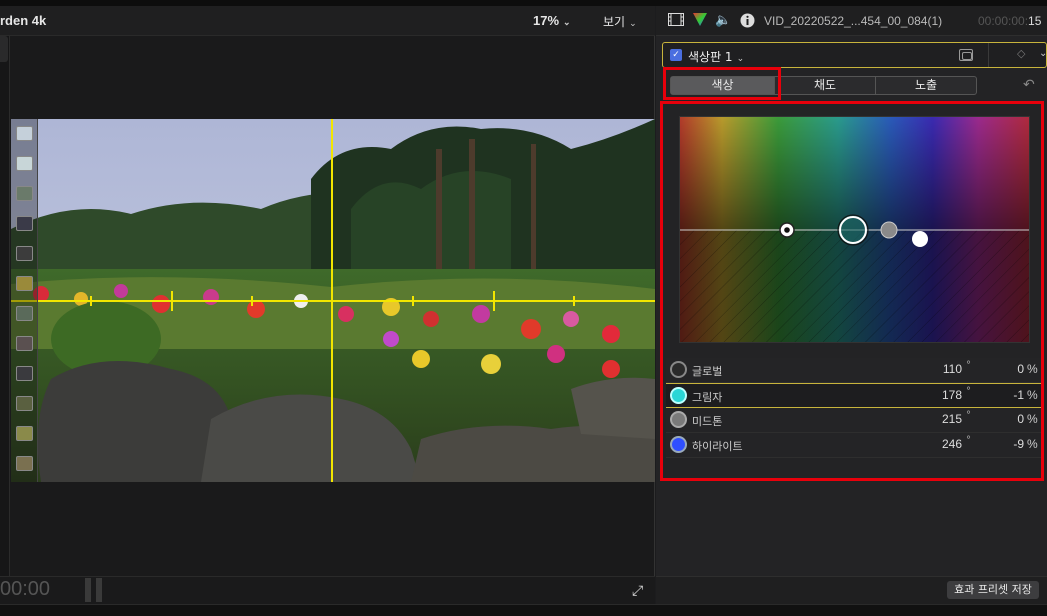 The width and height of the screenshot is (1047, 616). Describe the element at coordinates (723, 20) in the screenshot. I see `speaker-icon: 🔈` at that location.